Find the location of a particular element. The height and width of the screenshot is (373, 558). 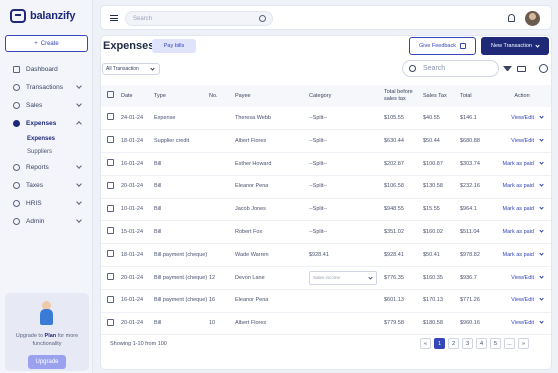

avatar is located at coordinates (532, 18).